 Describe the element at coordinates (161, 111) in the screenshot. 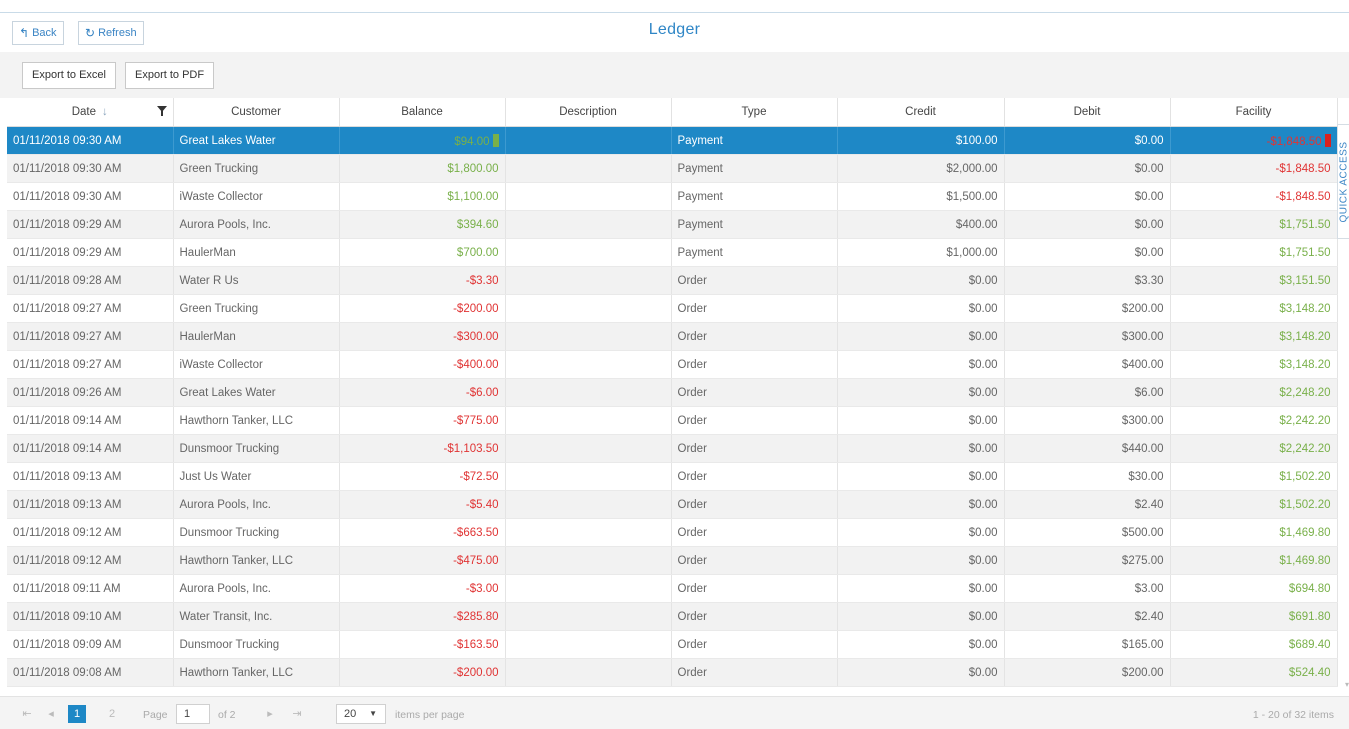

I see `filter-icon` at that location.